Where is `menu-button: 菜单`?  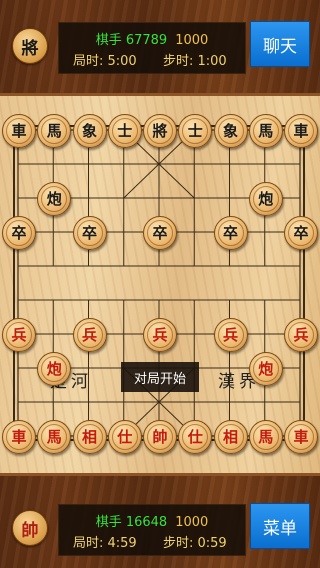
menu-button: 菜单 is located at coordinates (280, 526).